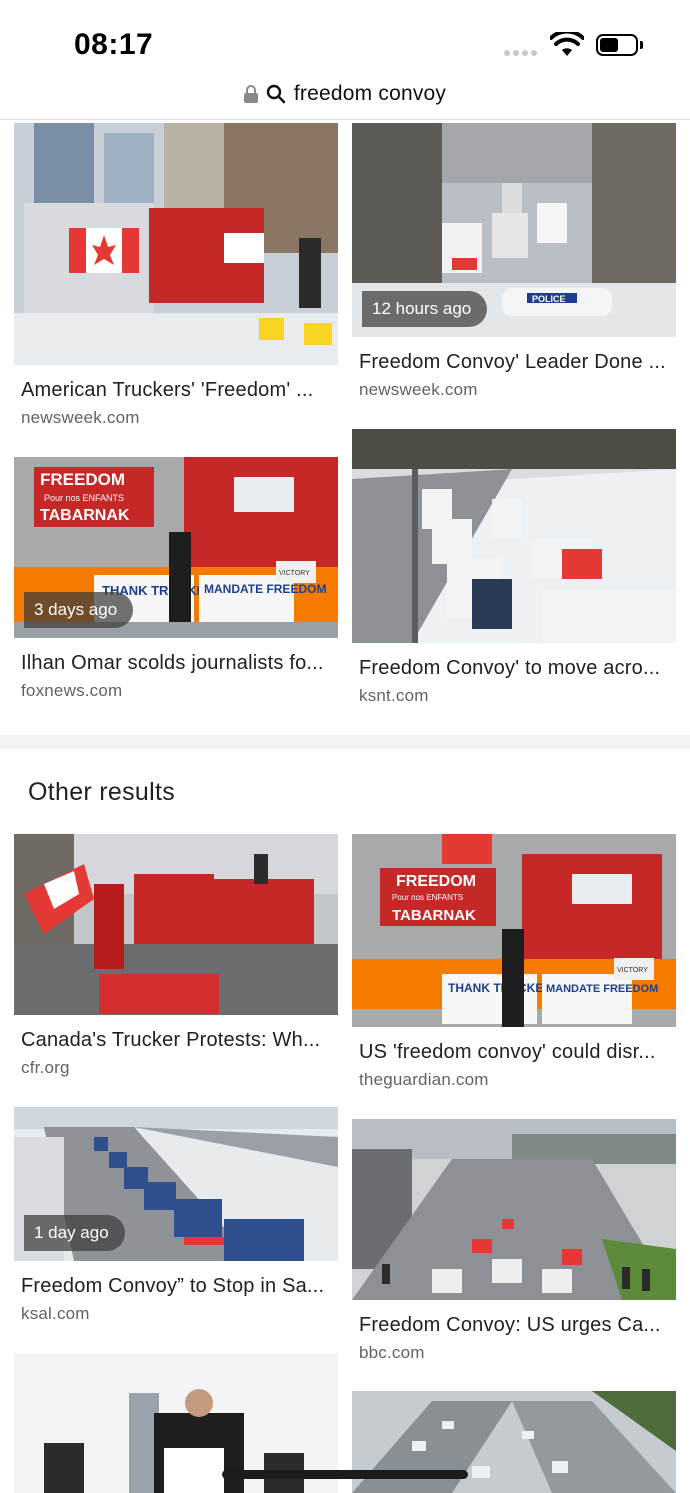 The width and height of the screenshot is (690, 1493). Describe the element at coordinates (345, 1474) in the screenshot. I see `home-indicator` at that location.